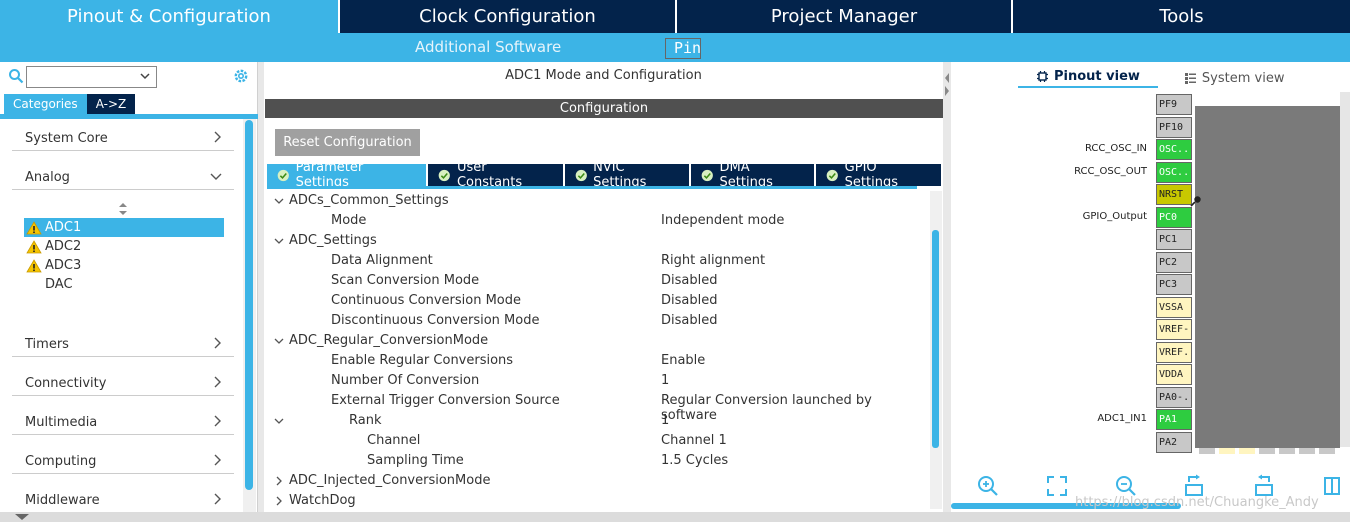  What do you see at coordinates (1174, 374) in the screenshot?
I see `pin-vdda: VDDA` at bounding box center [1174, 374].